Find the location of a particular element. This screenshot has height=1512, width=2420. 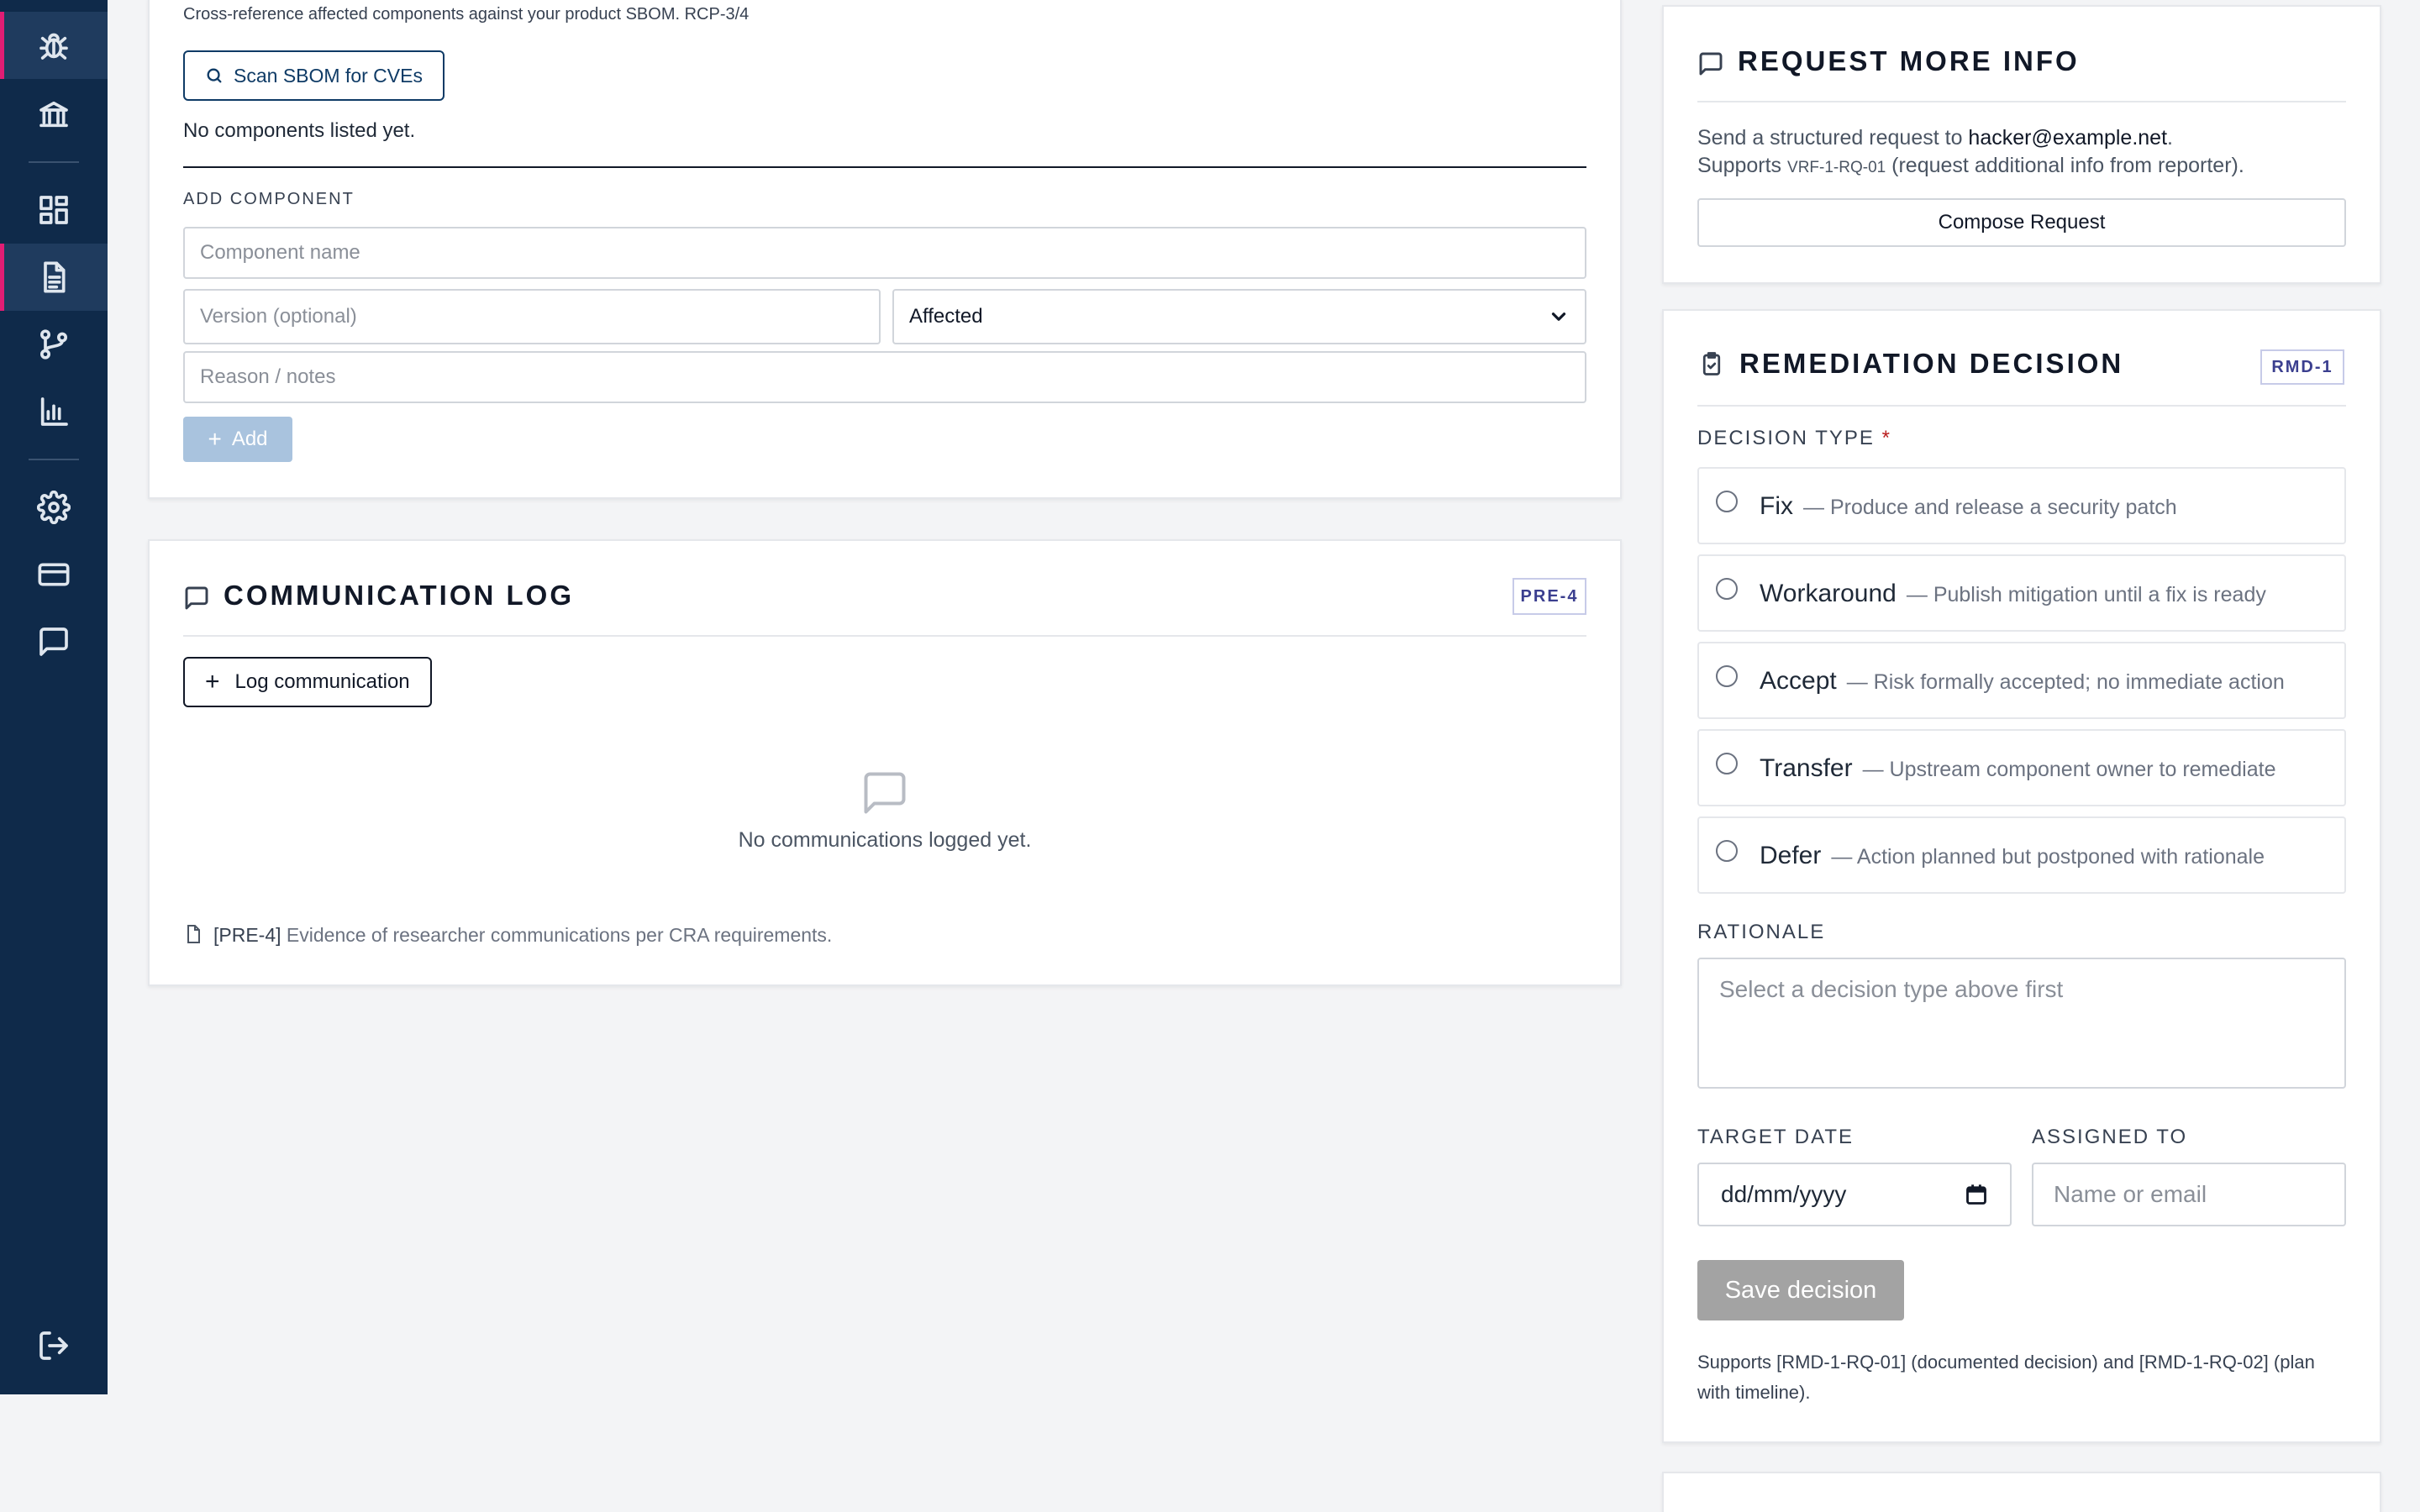

save-decision-button: Save decision is located at coordinates (1801, 1290).